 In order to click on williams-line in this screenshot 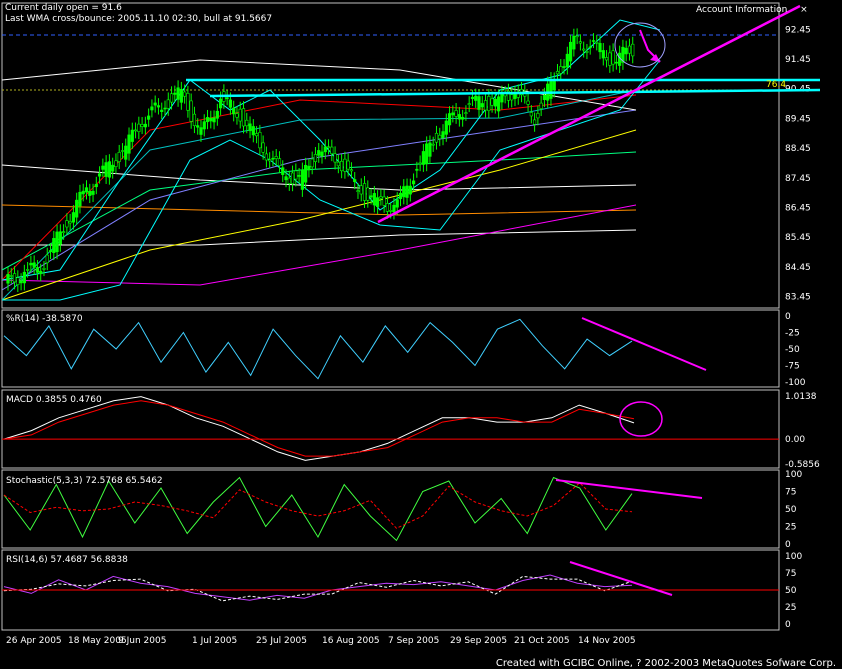, I will do `click(318, 349)`.